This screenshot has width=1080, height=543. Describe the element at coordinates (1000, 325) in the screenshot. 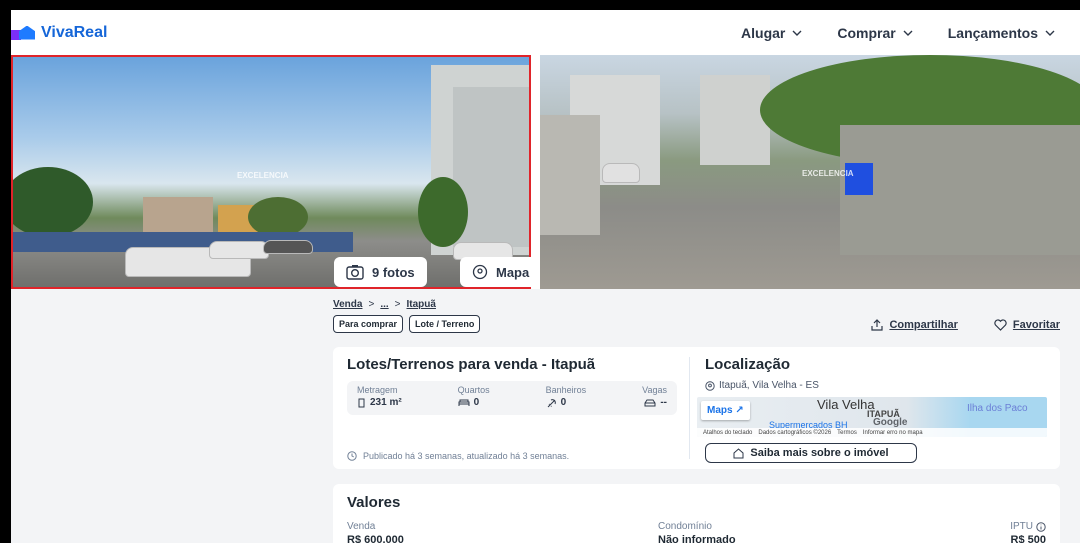

I see `heart-icon` at that location.